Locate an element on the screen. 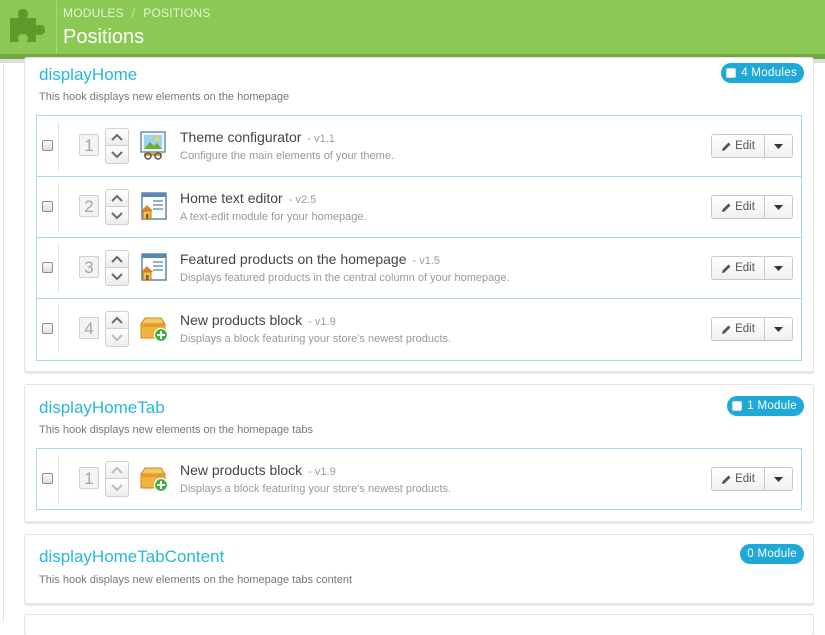 This screenshot has height=635, width=825. module-name-text: Theme configurator is located at coordinates (241, 137).